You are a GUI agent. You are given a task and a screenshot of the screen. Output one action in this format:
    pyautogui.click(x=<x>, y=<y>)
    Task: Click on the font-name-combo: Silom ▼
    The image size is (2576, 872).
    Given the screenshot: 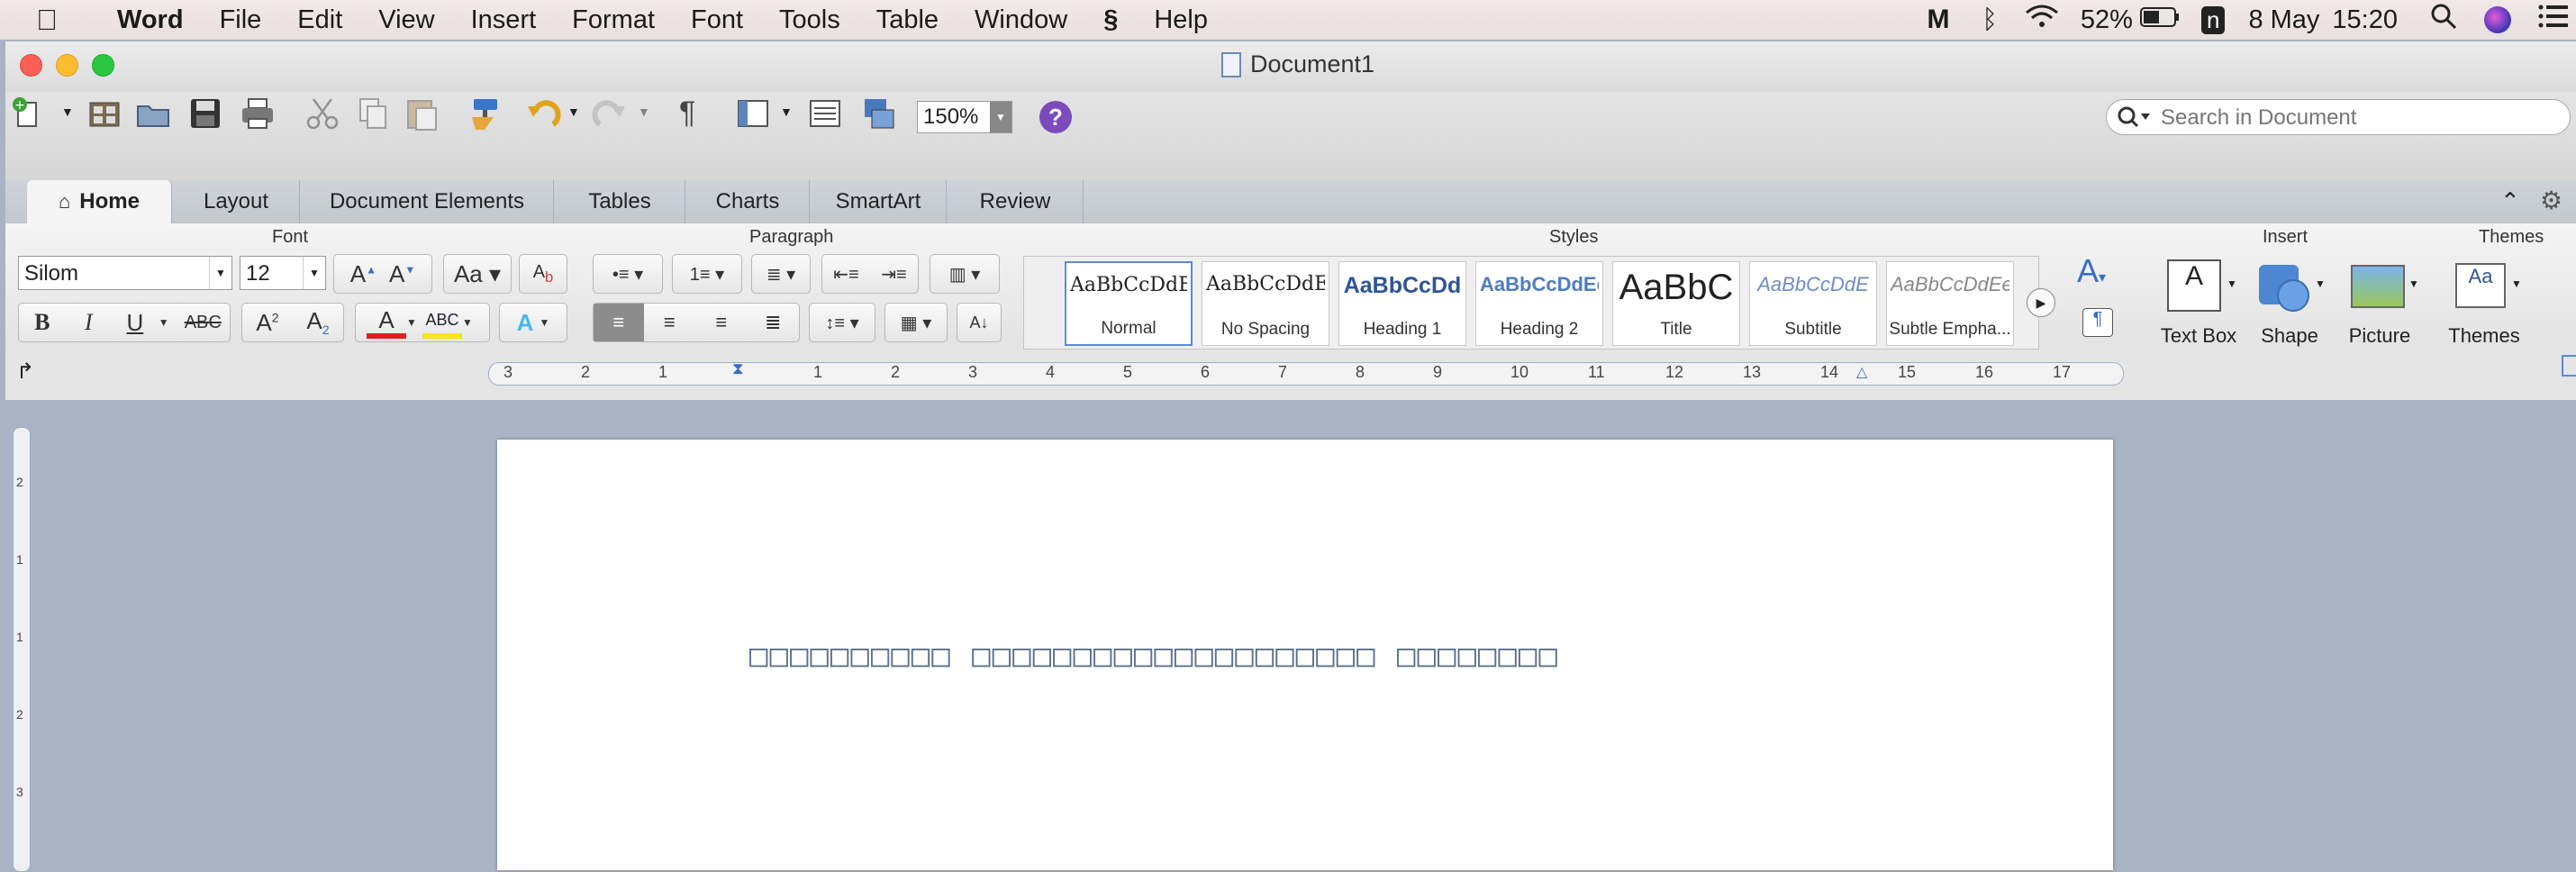 What is the action you would take?
    pyautogui.click(x=125, y=273)
    